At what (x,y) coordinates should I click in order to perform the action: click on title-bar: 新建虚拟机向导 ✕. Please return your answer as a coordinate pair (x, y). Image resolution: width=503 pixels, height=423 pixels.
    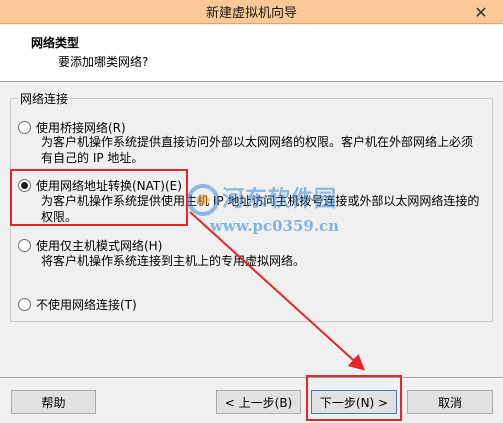
    Looking at the image, I should click on (251, 12).